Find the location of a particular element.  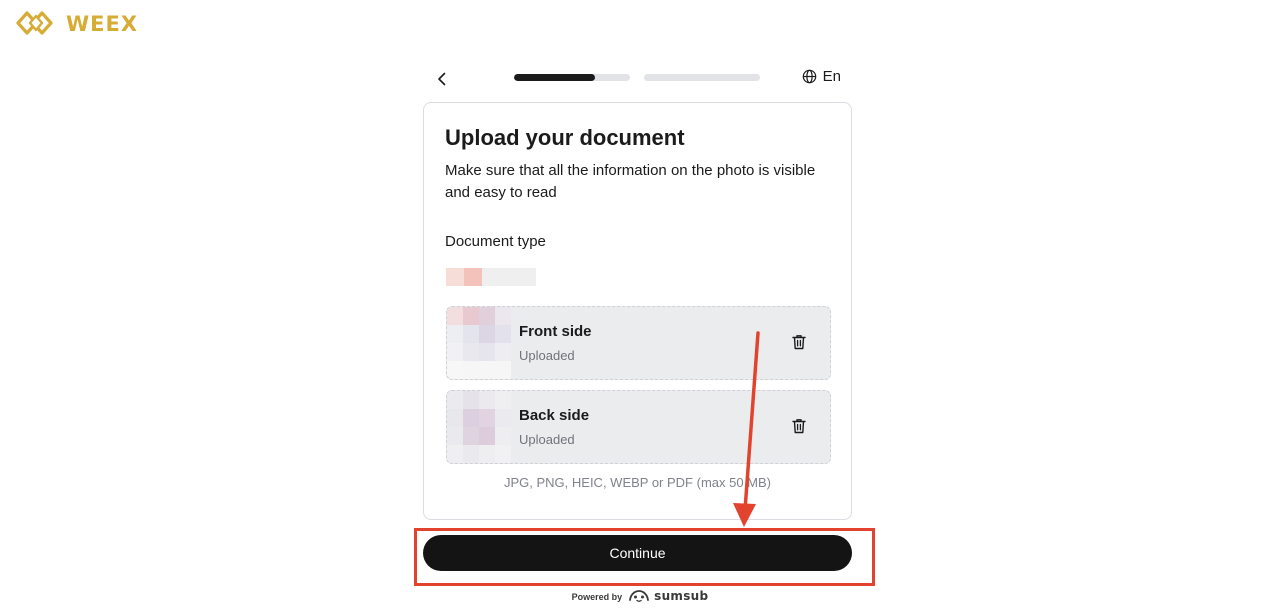

brand-name: WEEX is located at coordinates (102, 23).